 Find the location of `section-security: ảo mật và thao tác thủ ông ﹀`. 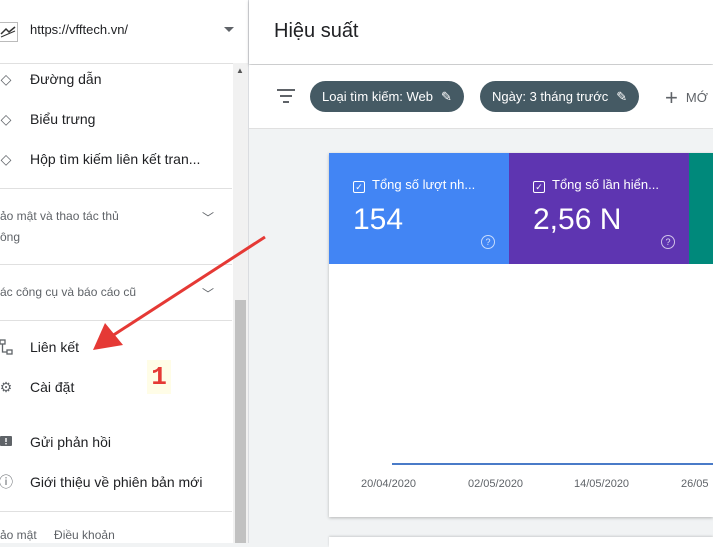

section-security: ảo mật và thao tác thủ ông ﹀ is located at coordinates (116, 227).